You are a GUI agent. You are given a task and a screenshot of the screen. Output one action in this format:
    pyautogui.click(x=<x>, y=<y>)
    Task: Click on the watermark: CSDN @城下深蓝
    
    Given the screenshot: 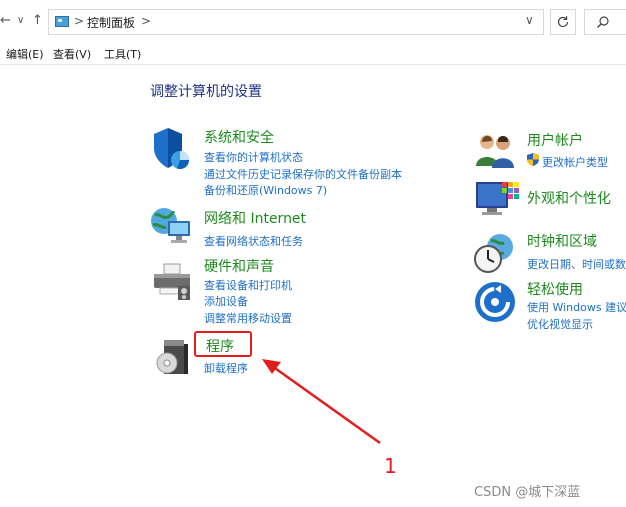 What is the action you would take?
    pyautogui.click(x=527, y=492)
    